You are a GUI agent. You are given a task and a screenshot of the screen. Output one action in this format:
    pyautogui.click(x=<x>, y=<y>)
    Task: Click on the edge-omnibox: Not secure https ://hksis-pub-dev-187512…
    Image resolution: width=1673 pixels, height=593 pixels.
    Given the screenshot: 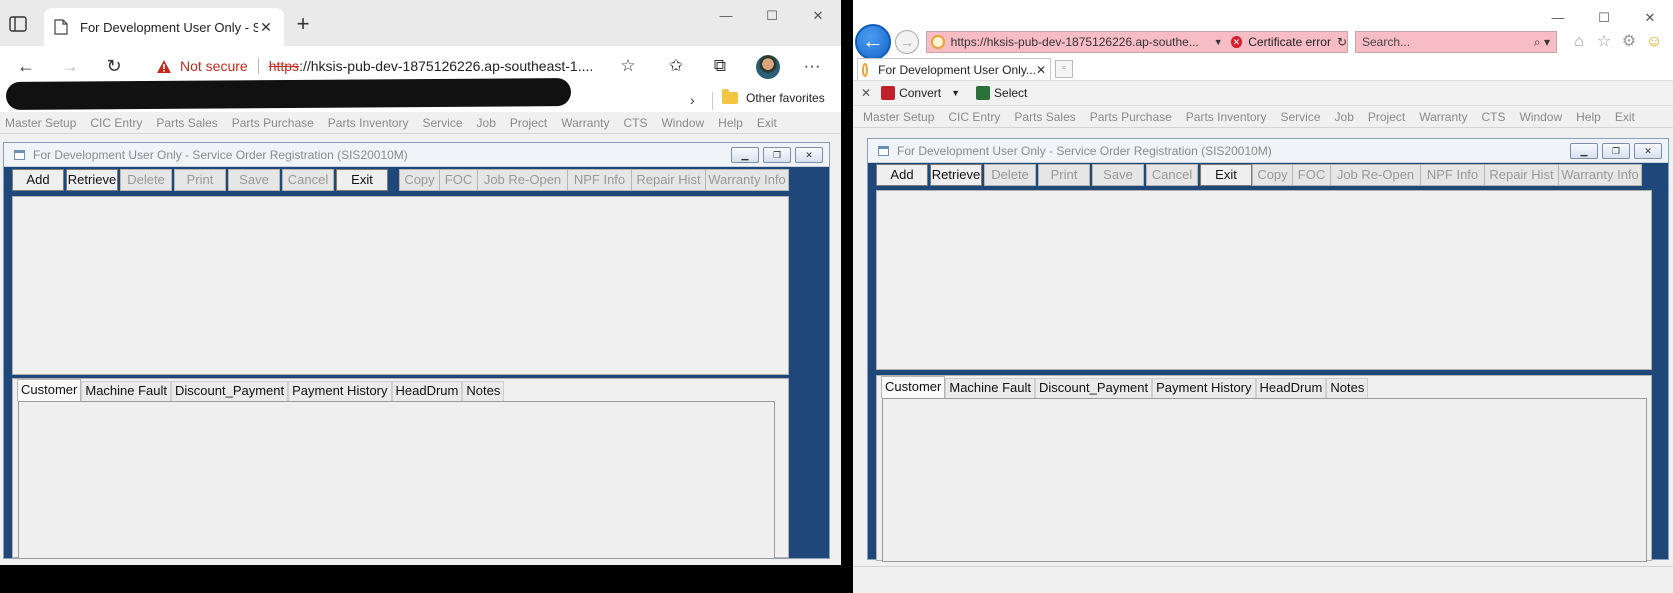 What is the action you would take?
    pyautogui.click(x=392, y=66)
    